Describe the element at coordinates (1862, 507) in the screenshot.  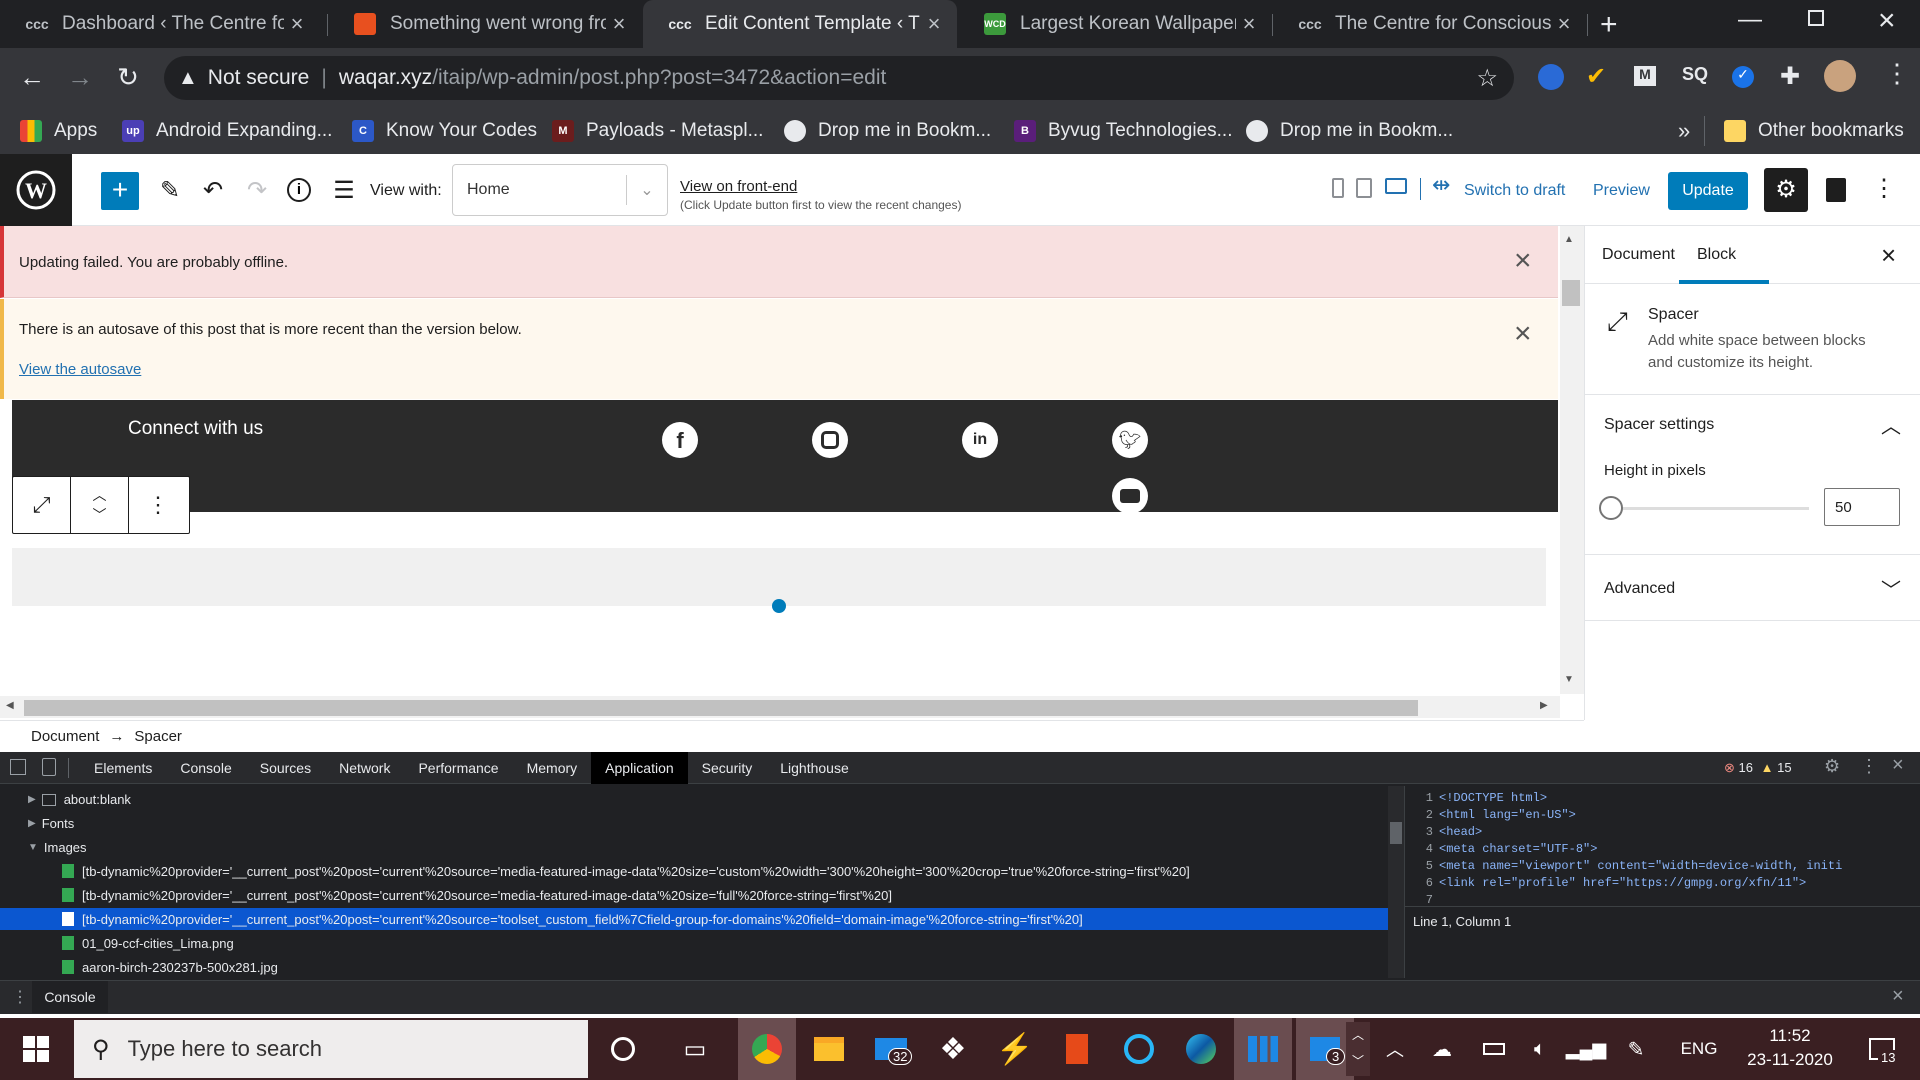
I see `height-input: 50` at that location.